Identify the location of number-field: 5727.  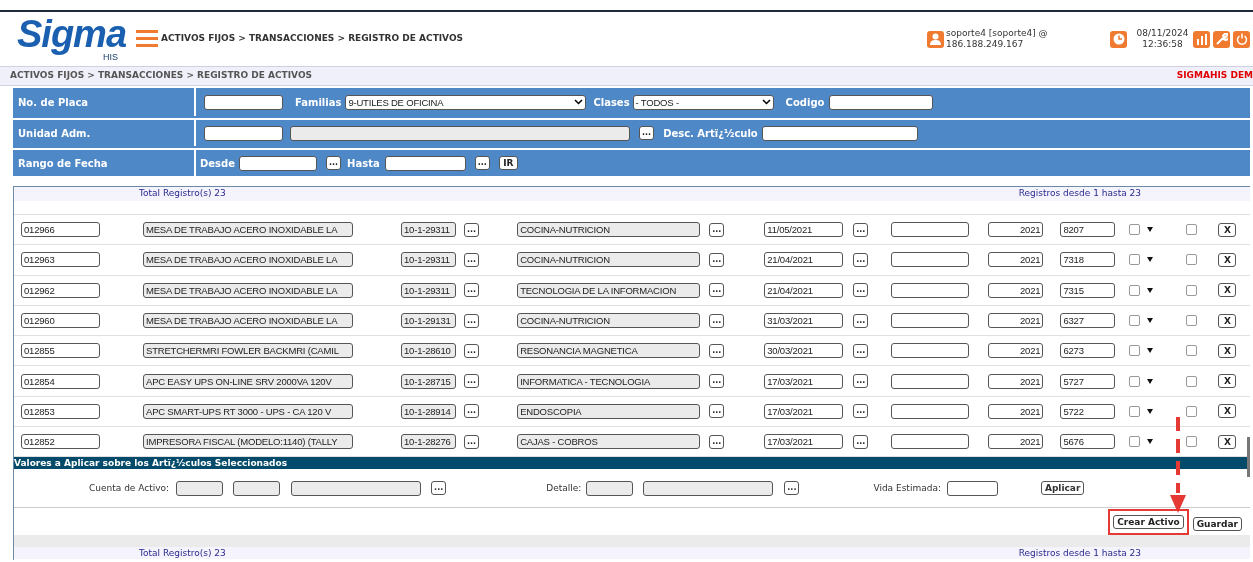
(1088, 381).